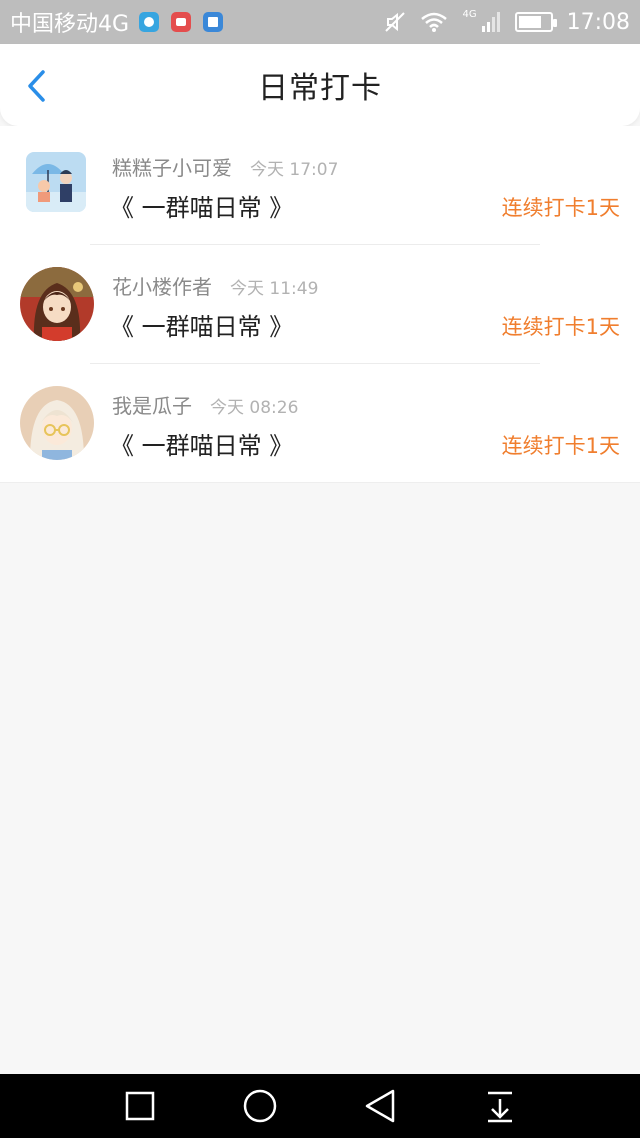  I want to click on back-nav-button, so click(380, 1106).